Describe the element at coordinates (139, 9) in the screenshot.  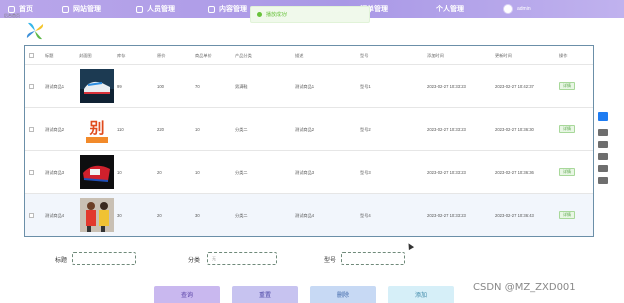
I see `user-icon` at that location.